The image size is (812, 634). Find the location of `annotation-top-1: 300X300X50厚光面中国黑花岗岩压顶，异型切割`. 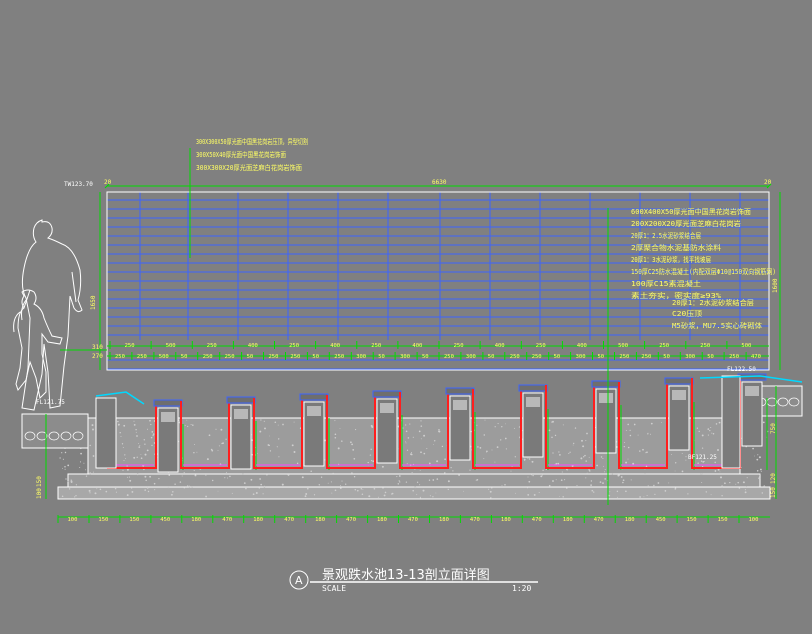

annotation-top-1: 300X300X50厚光面中国黑花岗岩压顶，异型切割 is located at coordinates (252, 141).